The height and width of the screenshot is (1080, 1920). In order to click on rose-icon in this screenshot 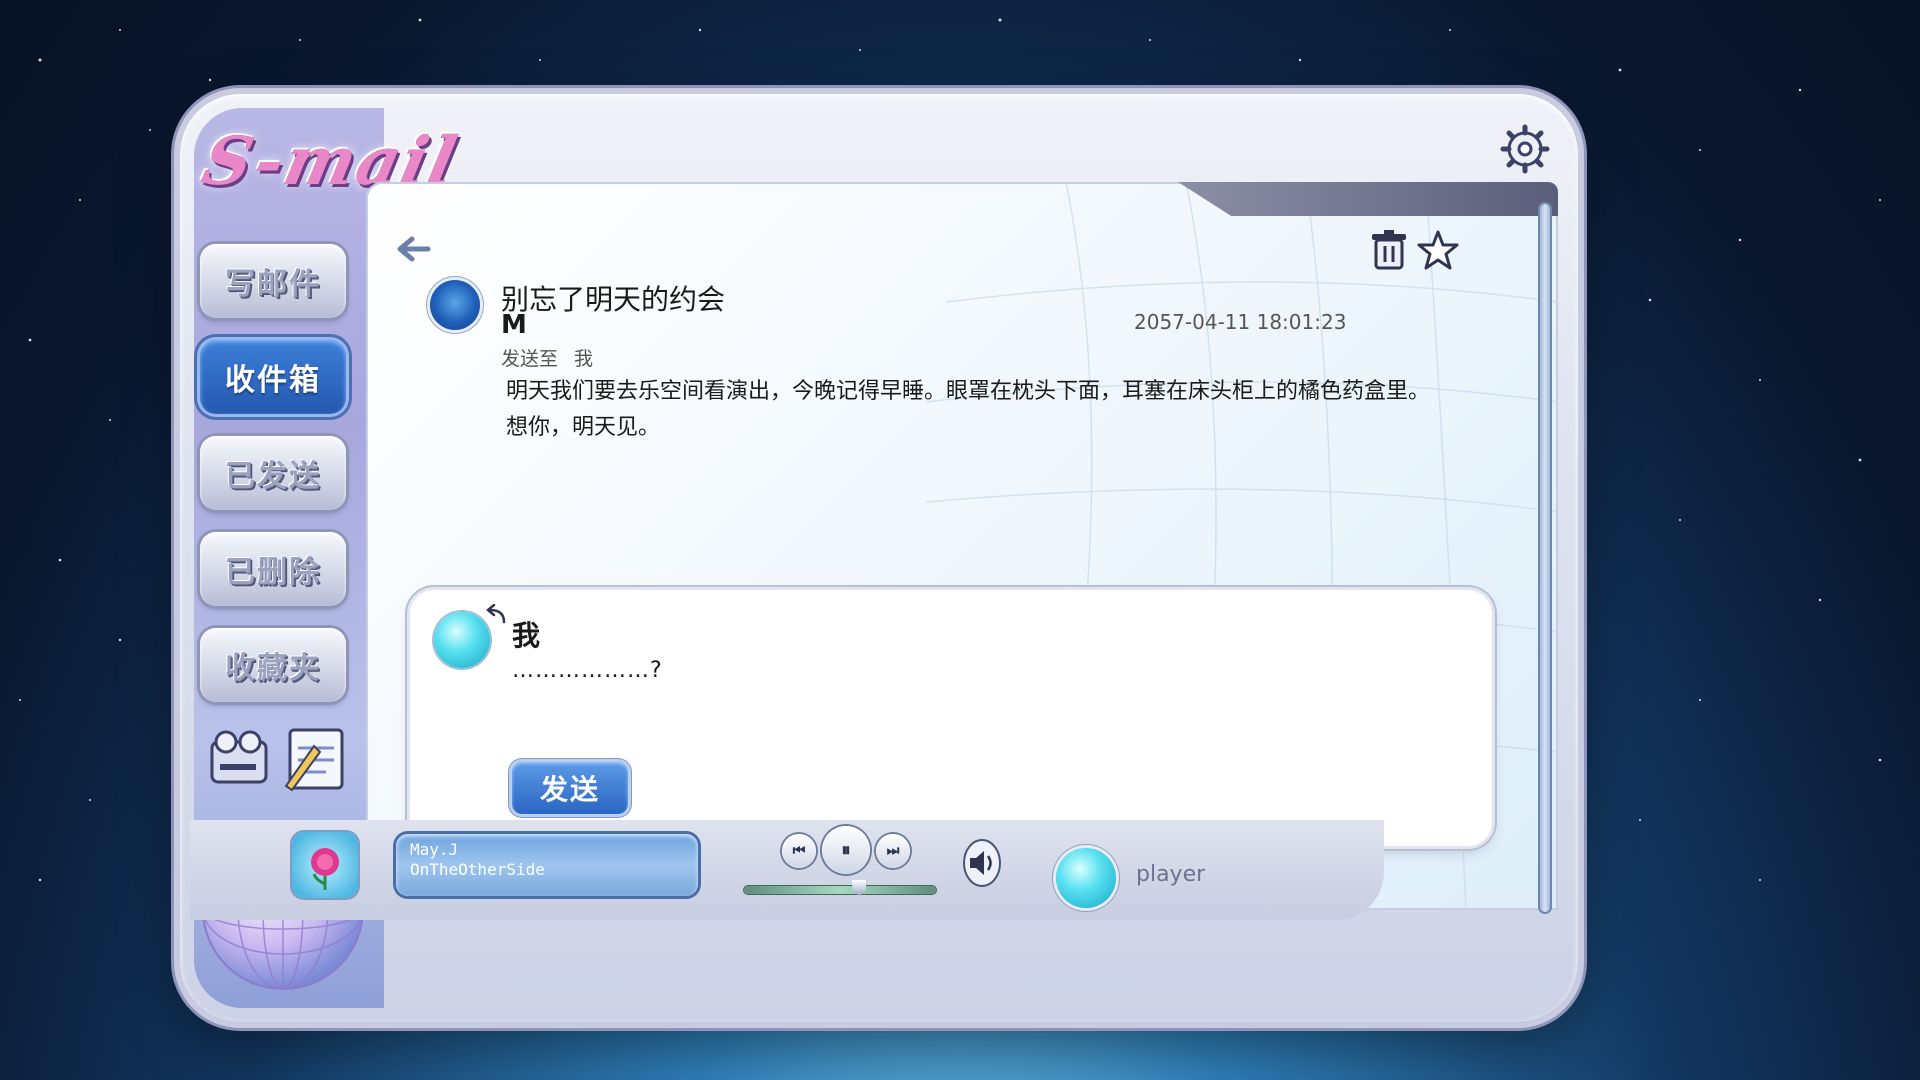, I will do `click(325, 869)`.